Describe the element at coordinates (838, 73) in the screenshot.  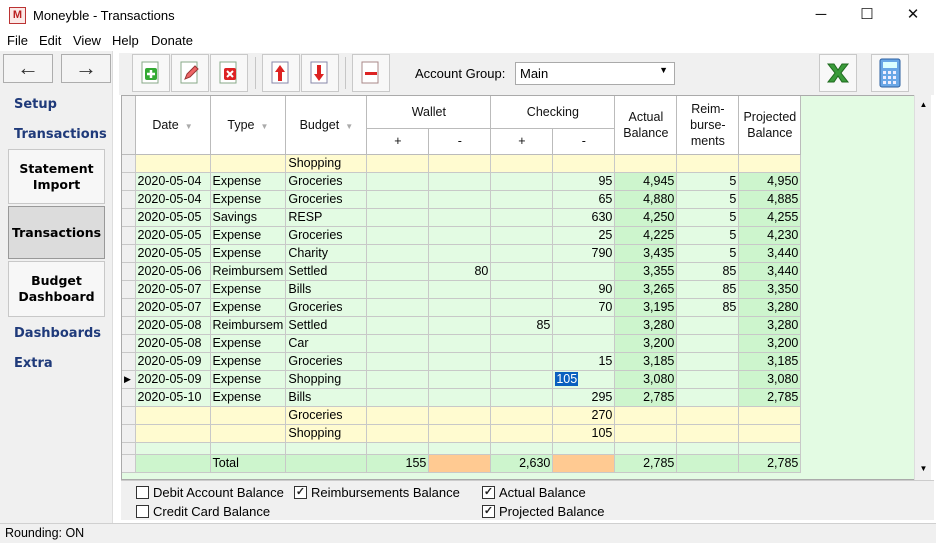
I see `export-excel-button` at that location.